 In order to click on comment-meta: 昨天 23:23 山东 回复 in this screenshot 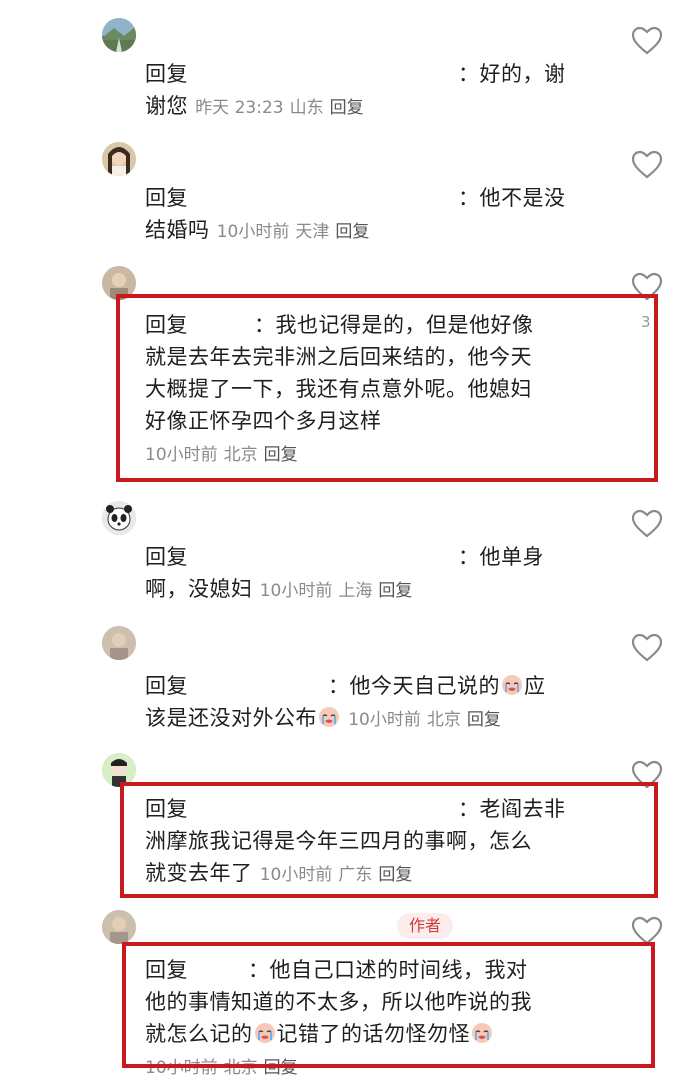, I will do `click(279, 108)`.